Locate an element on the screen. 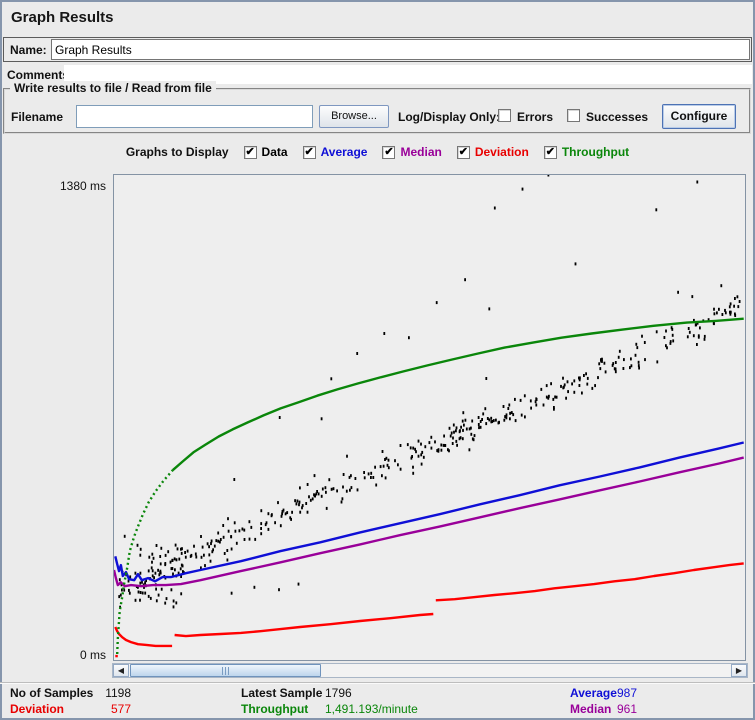 The width and height of the screenshot is (755, 720). stats-separator is located at coordinates (377, 683).